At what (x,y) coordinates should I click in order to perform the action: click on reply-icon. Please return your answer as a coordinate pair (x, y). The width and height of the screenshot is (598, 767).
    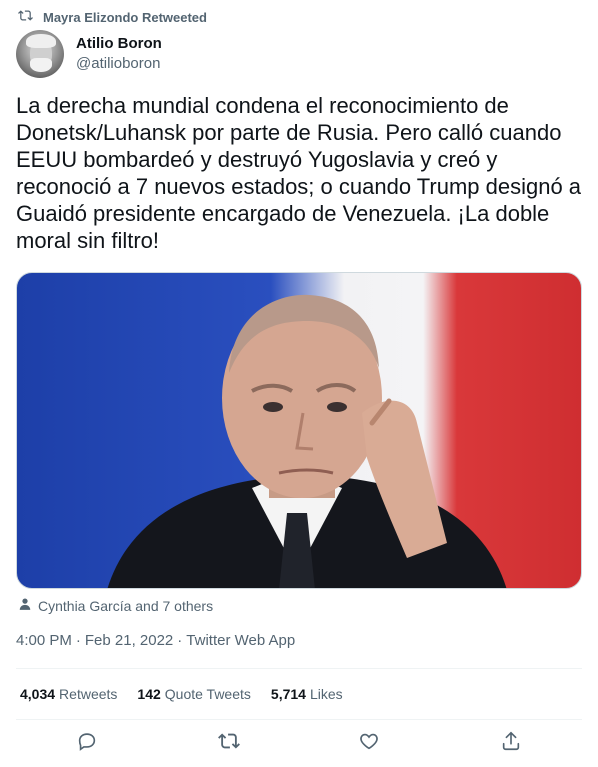
    Looking at the image, I should click on (87, 741).